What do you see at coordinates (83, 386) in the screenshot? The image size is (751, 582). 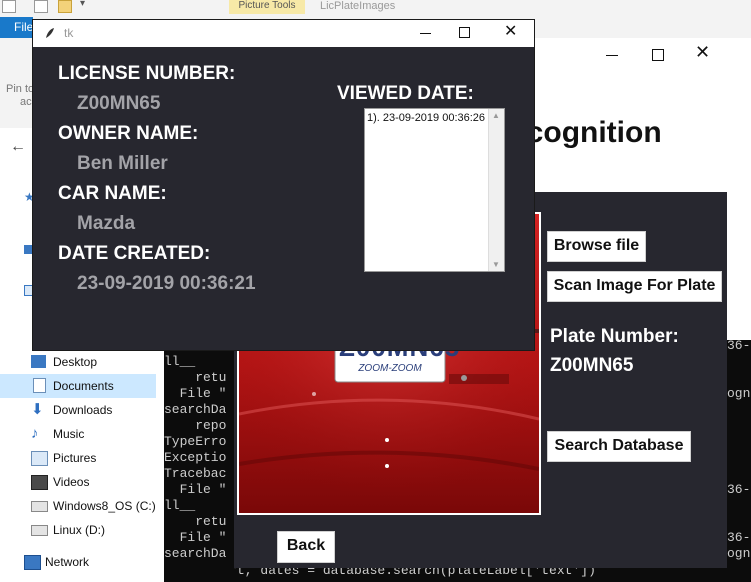 I see `sidebar-item-label: Documents` at bounding box center [83, 386].